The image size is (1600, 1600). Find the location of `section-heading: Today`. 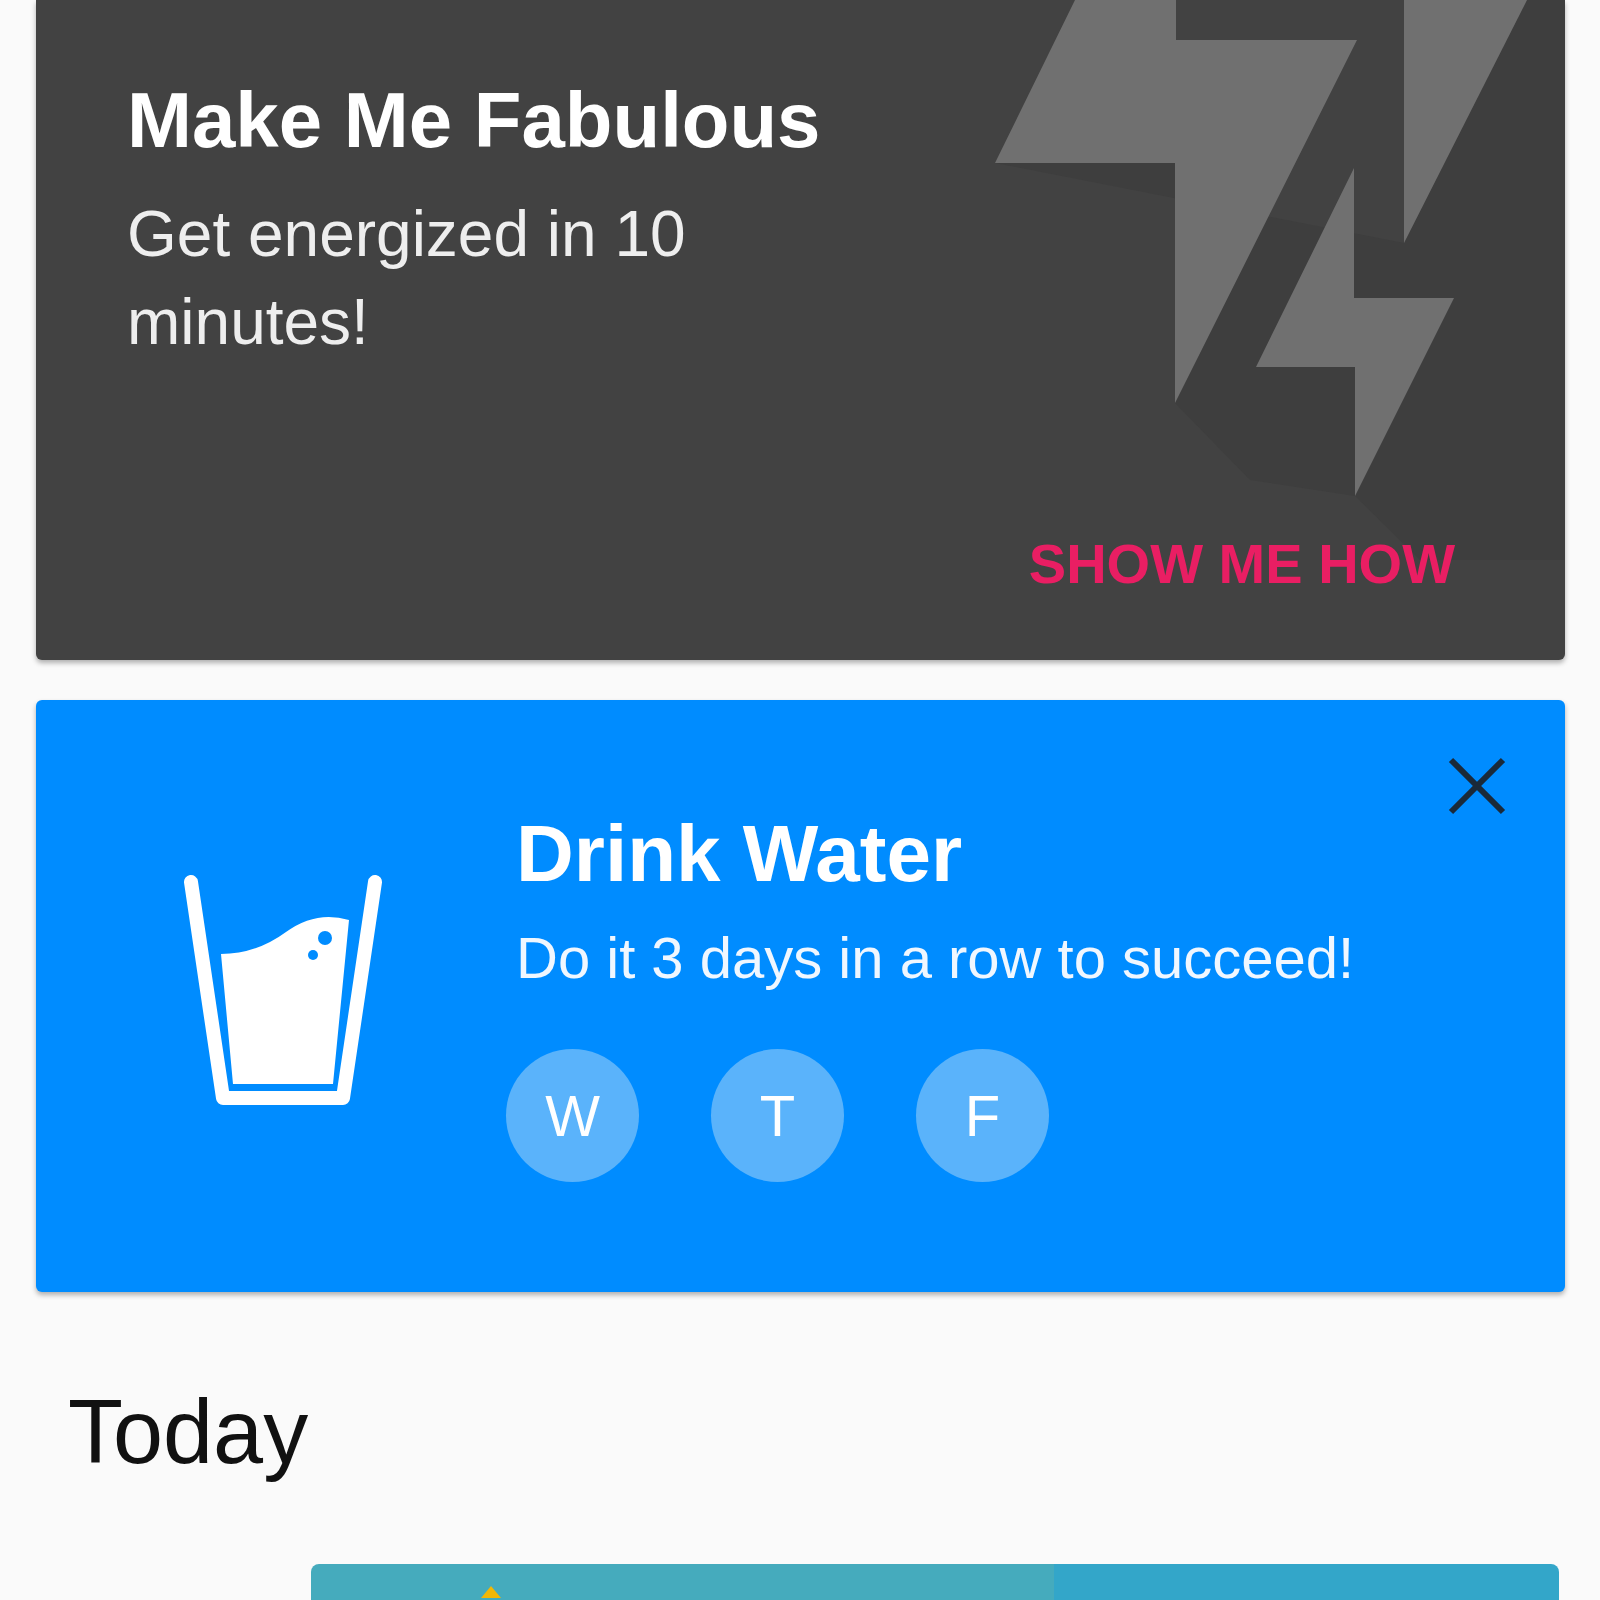

section-heading: Today is located at coordinates (188, 1432).